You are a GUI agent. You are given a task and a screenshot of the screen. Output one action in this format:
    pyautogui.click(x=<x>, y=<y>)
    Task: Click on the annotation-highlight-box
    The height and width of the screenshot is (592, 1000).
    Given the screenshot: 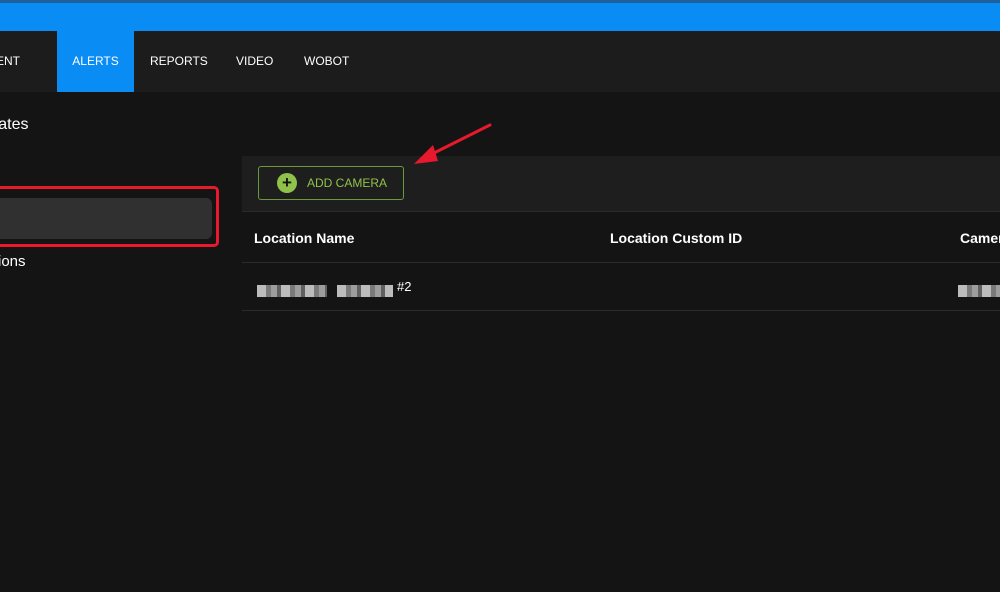 What is the action you would take?
    pyautogui.click(x=109, y=216)
    